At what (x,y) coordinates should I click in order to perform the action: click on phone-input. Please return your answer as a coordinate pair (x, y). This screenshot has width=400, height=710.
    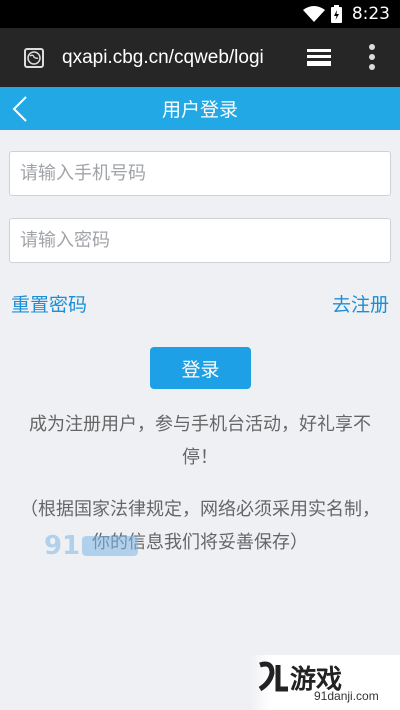
    Looking at the image, I should click on (200, 173).